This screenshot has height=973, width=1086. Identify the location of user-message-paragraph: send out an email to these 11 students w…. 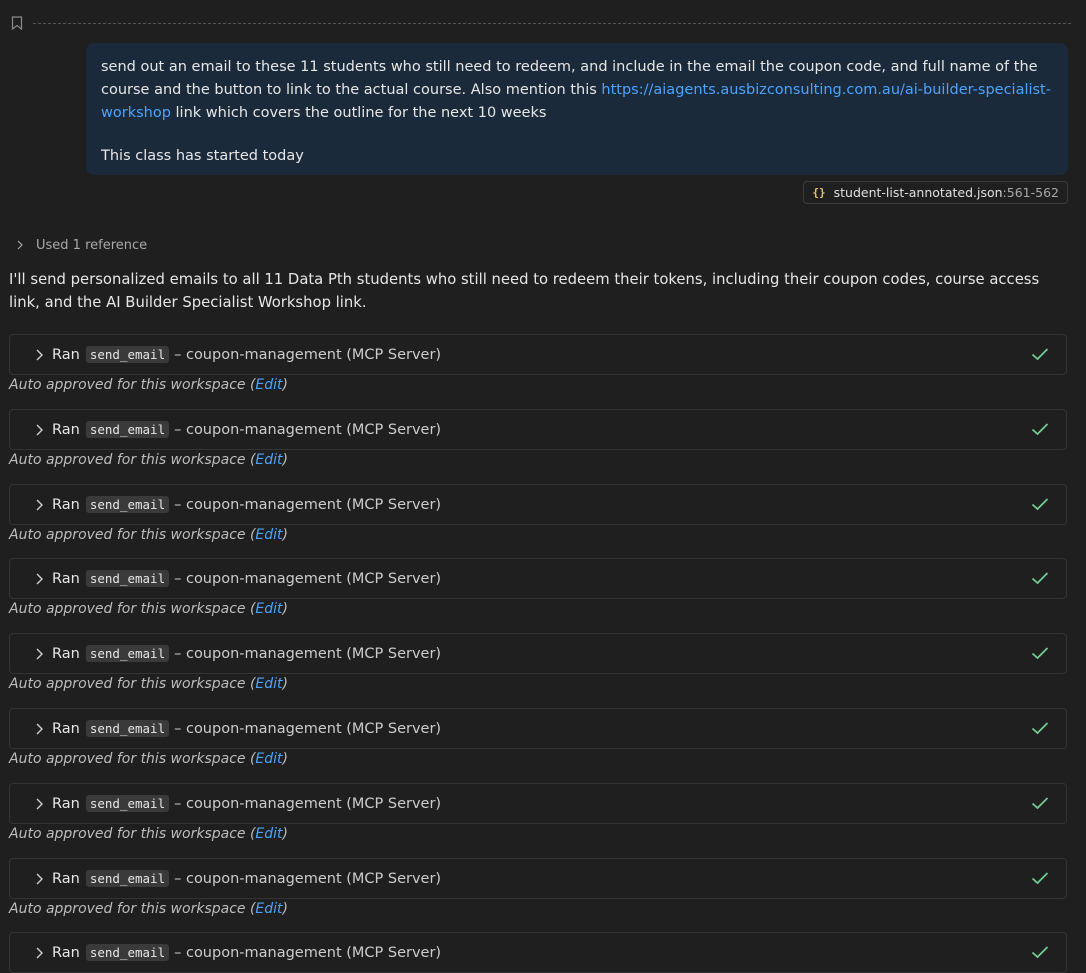
(576, 90).